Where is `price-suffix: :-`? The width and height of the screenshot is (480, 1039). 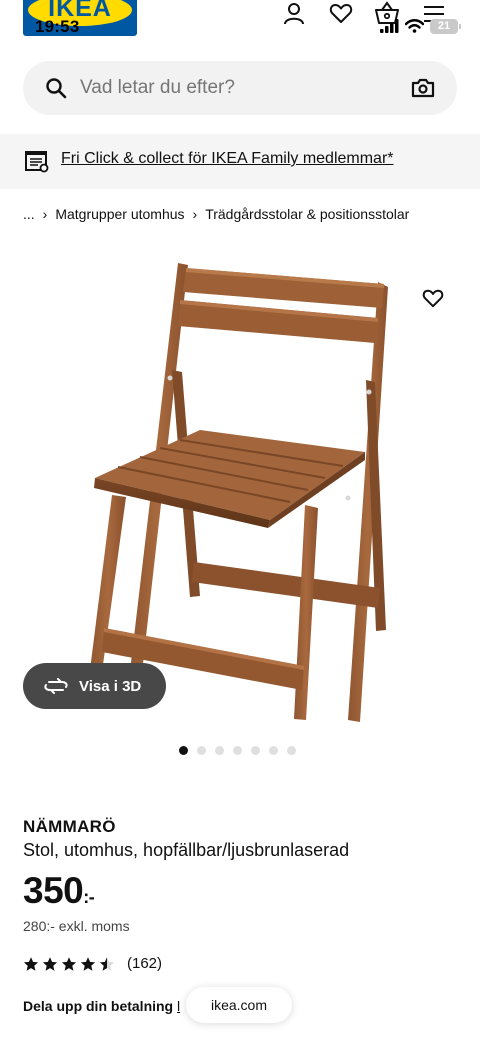 price-suffix: :- is located at coordinates (89, 897).